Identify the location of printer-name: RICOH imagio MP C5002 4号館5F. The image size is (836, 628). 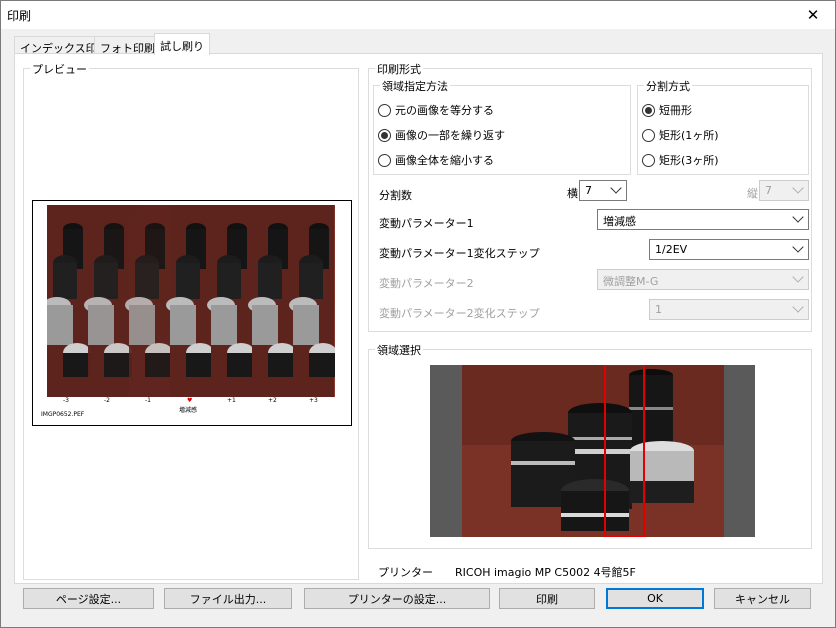
(545, 572).